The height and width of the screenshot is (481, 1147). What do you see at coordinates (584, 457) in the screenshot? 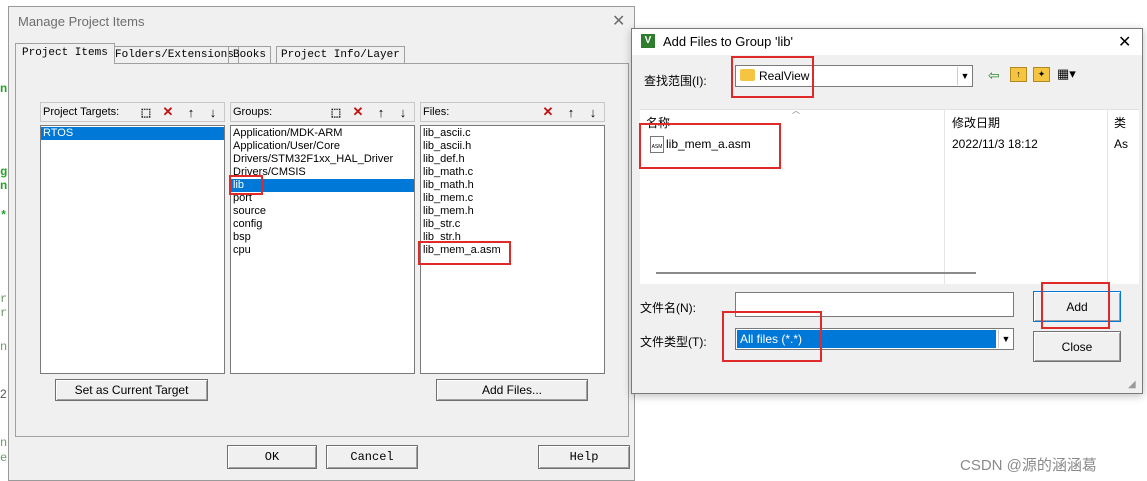
I see `help-button: Help` at bounding box center [584, 457].